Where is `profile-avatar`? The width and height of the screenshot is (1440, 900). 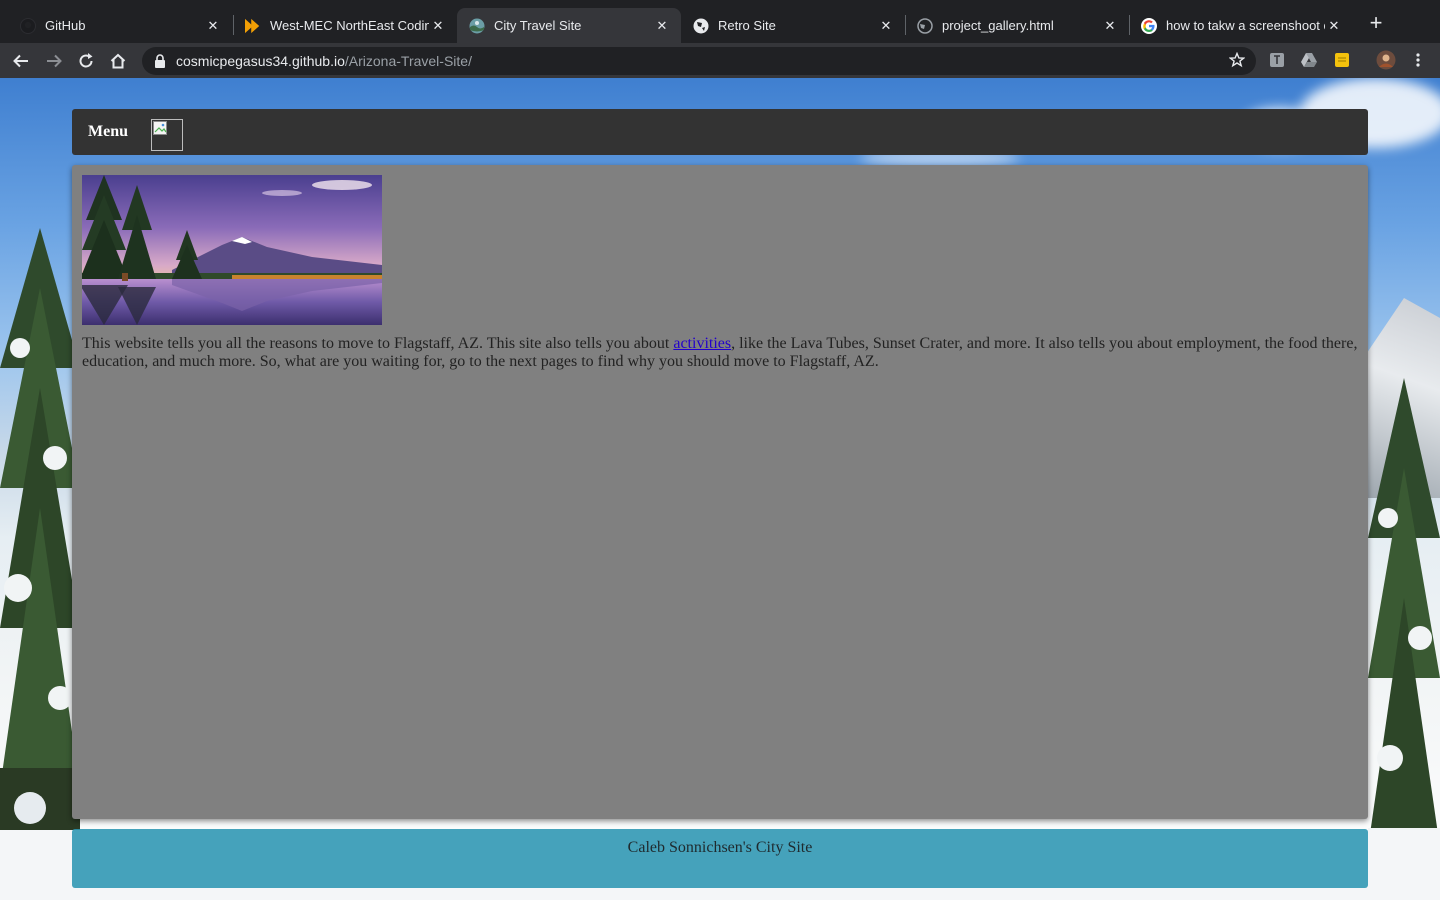
profile-avatar is located at coordinates (1386, 60).